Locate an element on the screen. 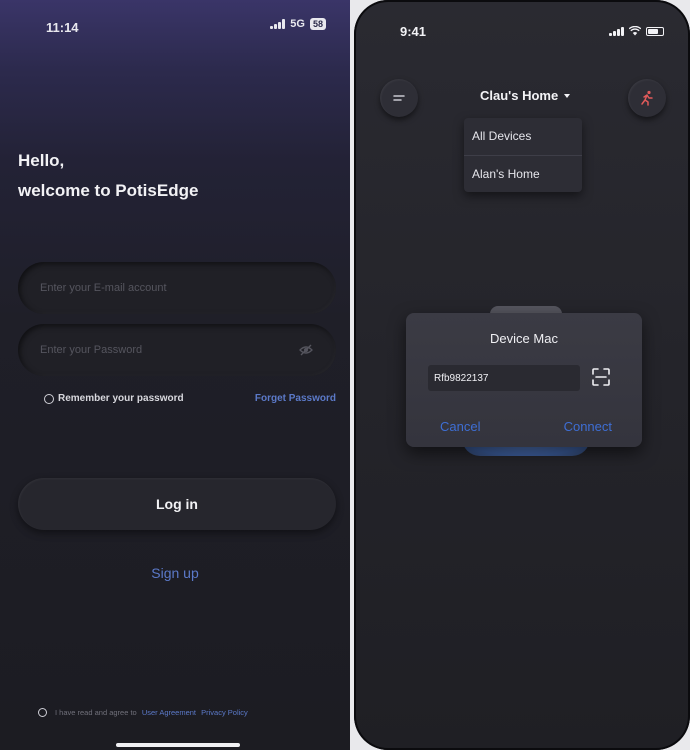 The width and height of the screenshot is (690, 750). status-indicators is located at coordinates (636, 31).